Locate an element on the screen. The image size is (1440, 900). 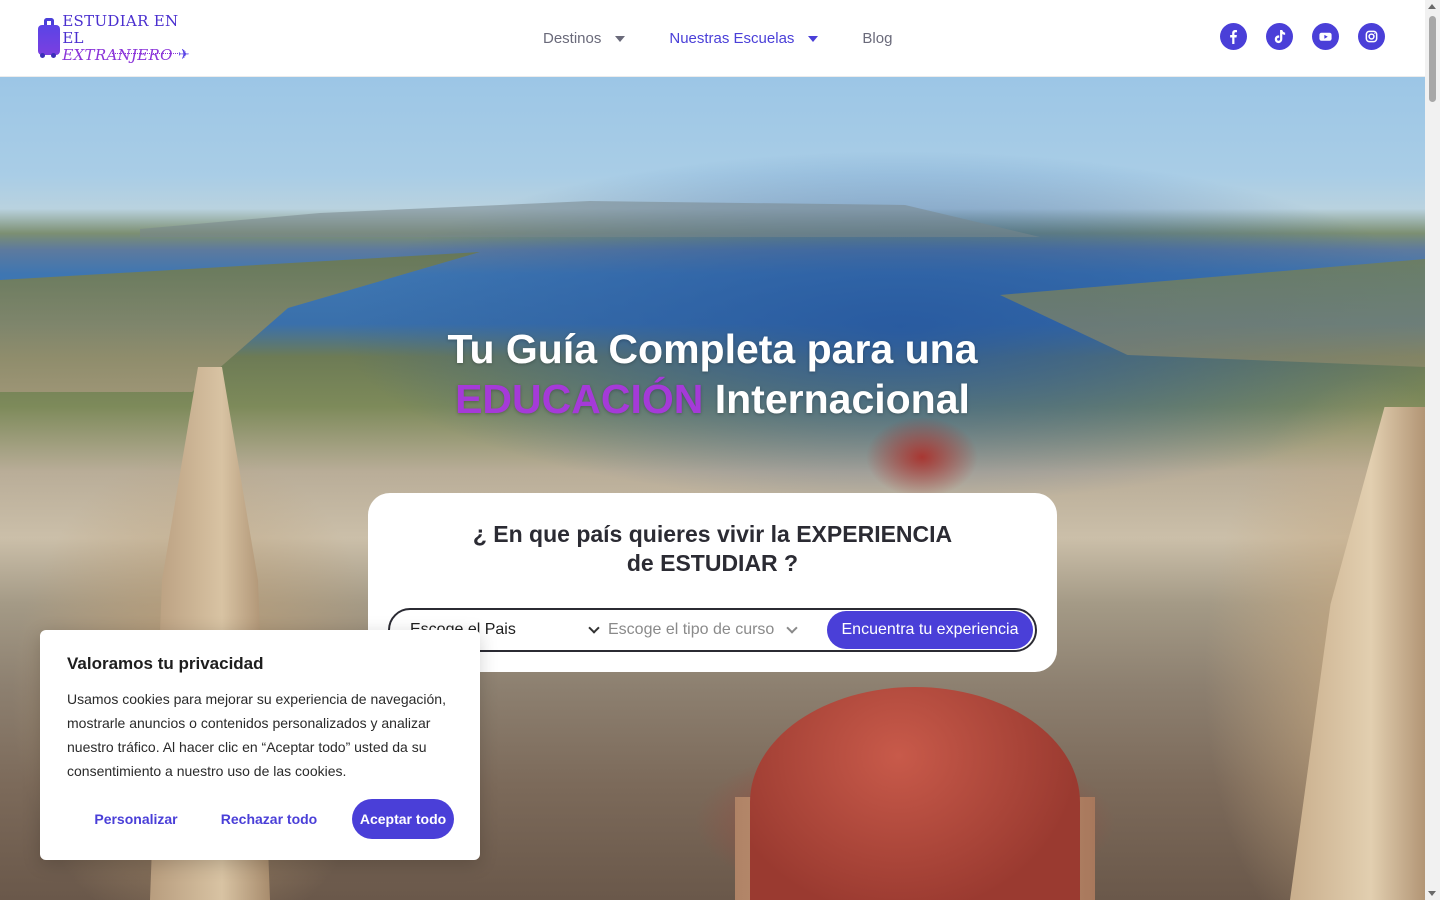
reject-all-button: Rechazar todo is located at coordinates (269, 819).